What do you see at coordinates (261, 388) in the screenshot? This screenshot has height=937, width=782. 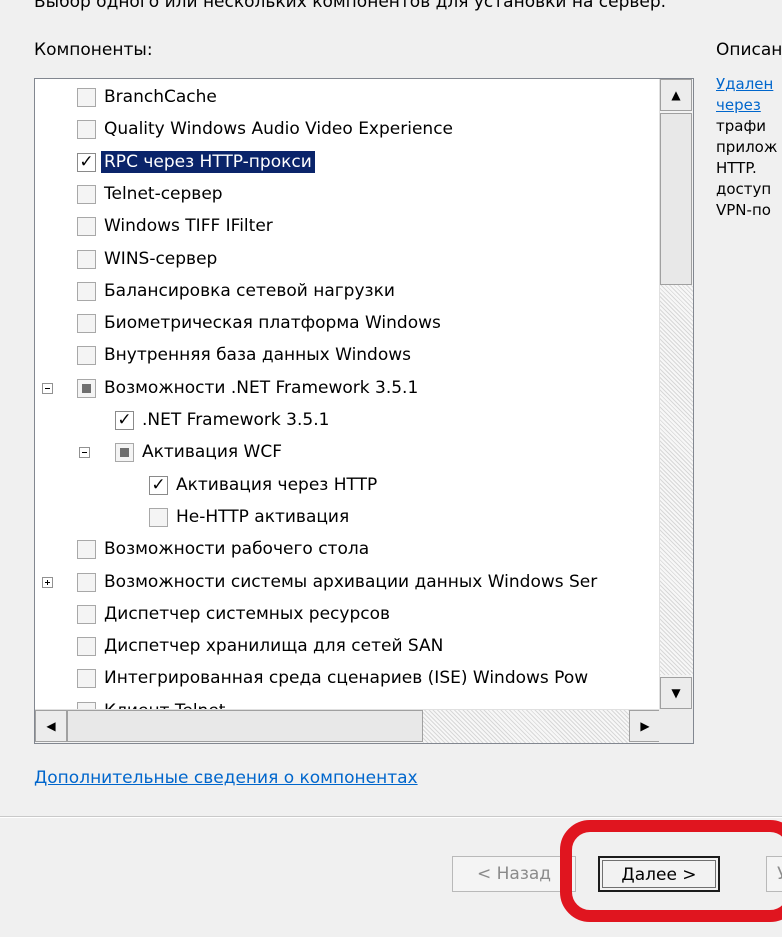 I see `feature-label: Возможности .NET Framework 3.5.1` at bounding box center [261, 388].